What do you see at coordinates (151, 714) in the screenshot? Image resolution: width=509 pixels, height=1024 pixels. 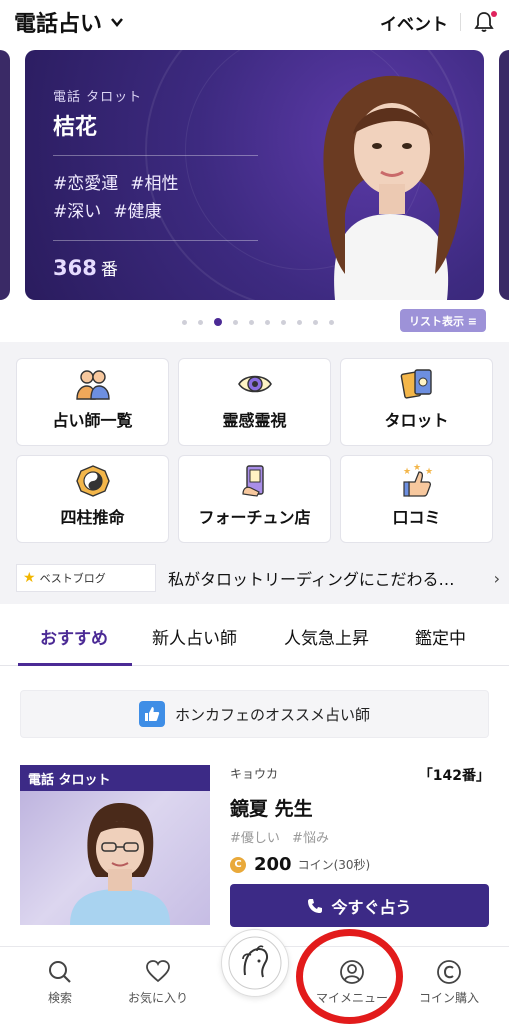 I see `thumbs-up-icon` at bounding box center [151, 714].